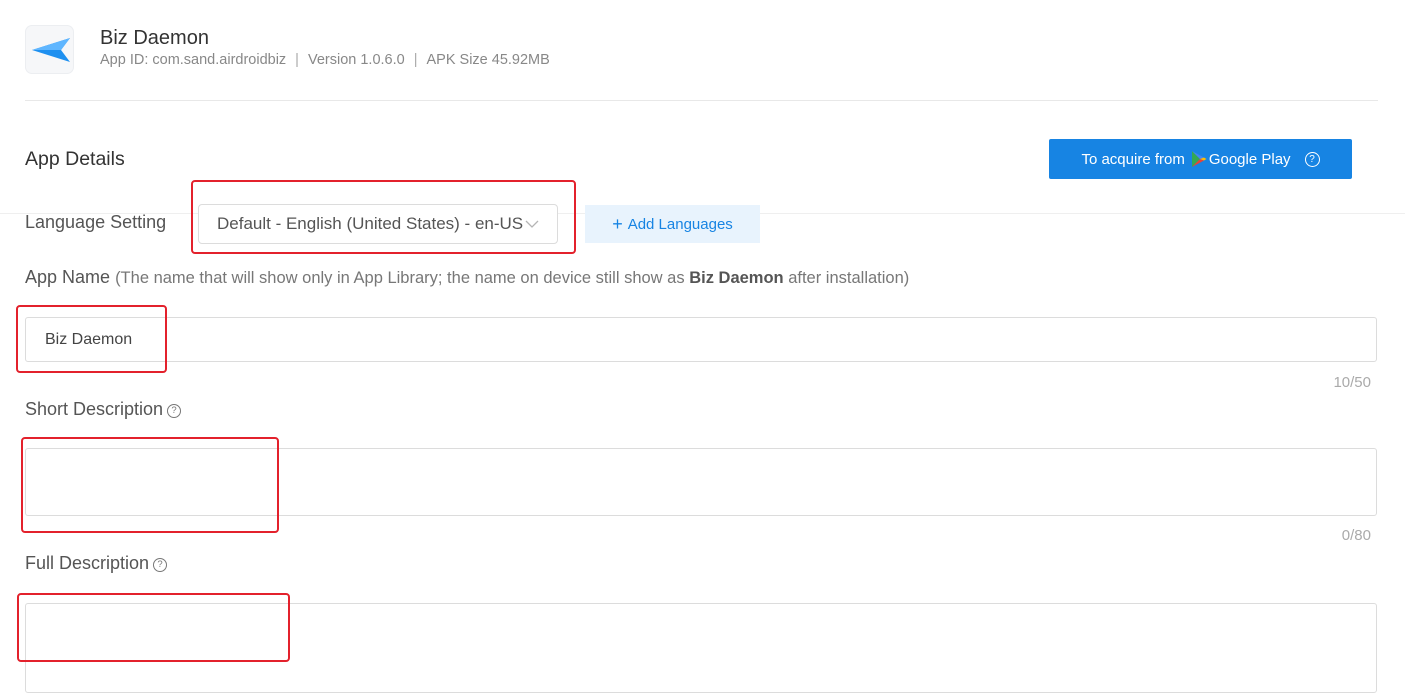 This screenshot has height=693, width=1405. What do you see at coordinates (680, 224) in the screenshot?
I see `add-languages-label: Add Languages` at bounding box center [680, 224].